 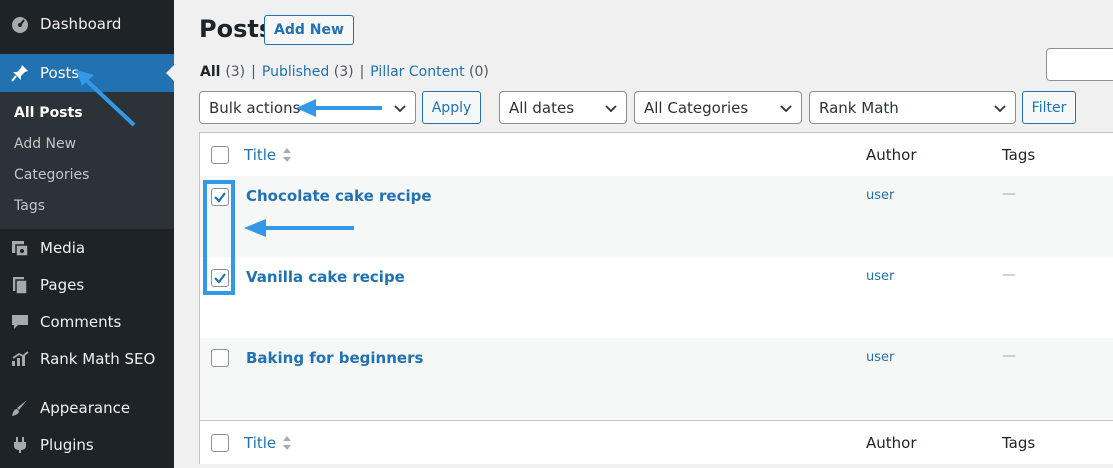 I want to click on sidebar-item-label: Rank Math SEO, so click(x=98, y=359).